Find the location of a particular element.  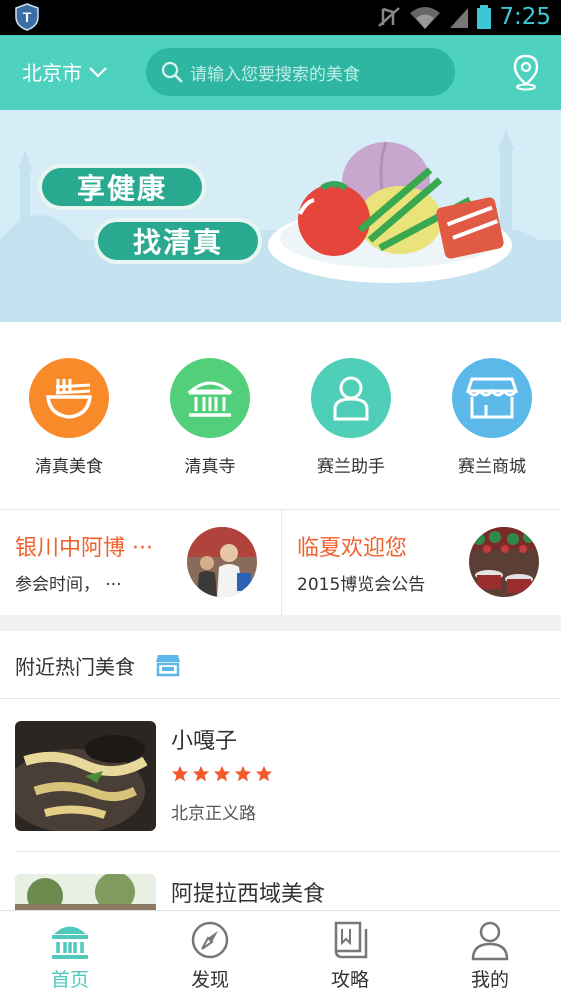

app-header: 北京市 请输入您要搜索的美食 is located at coordinates (280, 72).